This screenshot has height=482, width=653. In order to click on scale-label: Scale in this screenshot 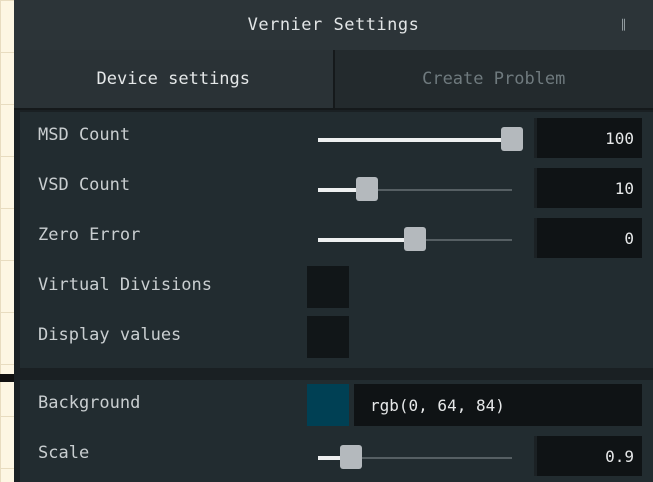, I will do `click(64, 453)`.